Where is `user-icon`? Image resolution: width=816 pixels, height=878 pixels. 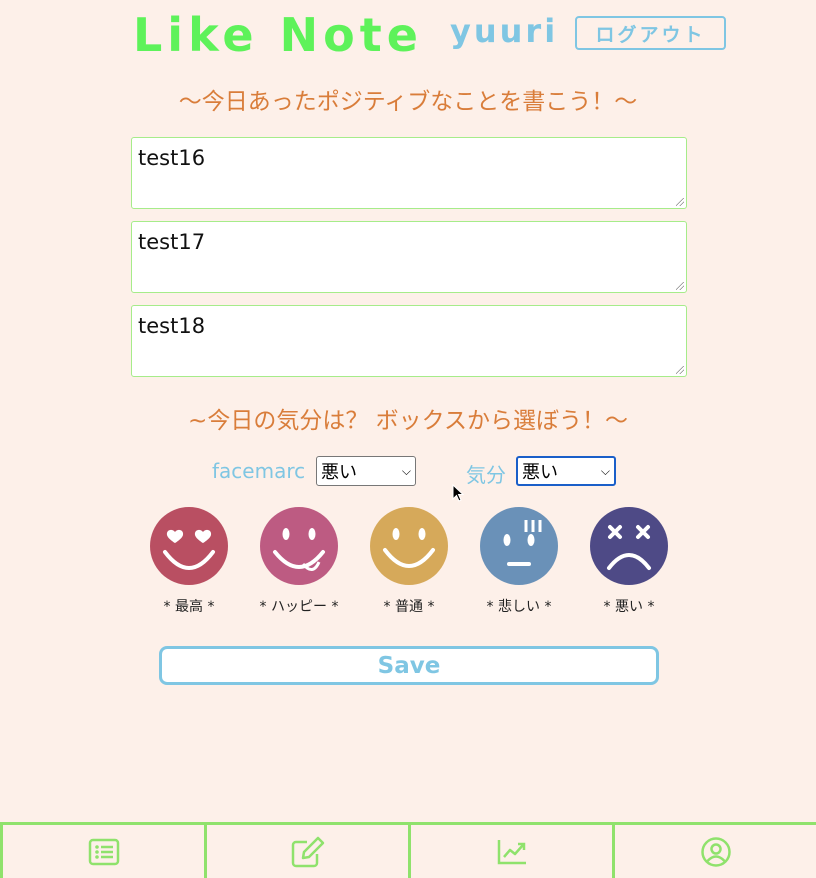
user-icon is located at coordinates (715, 851).